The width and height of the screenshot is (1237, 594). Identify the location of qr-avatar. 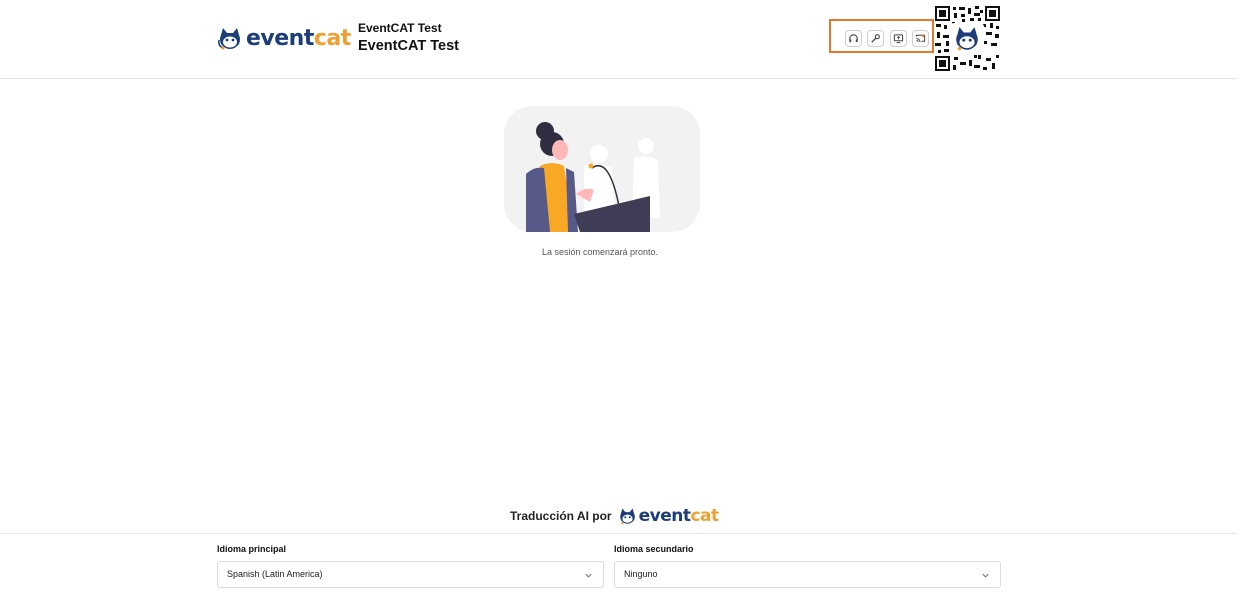
(967, 39).